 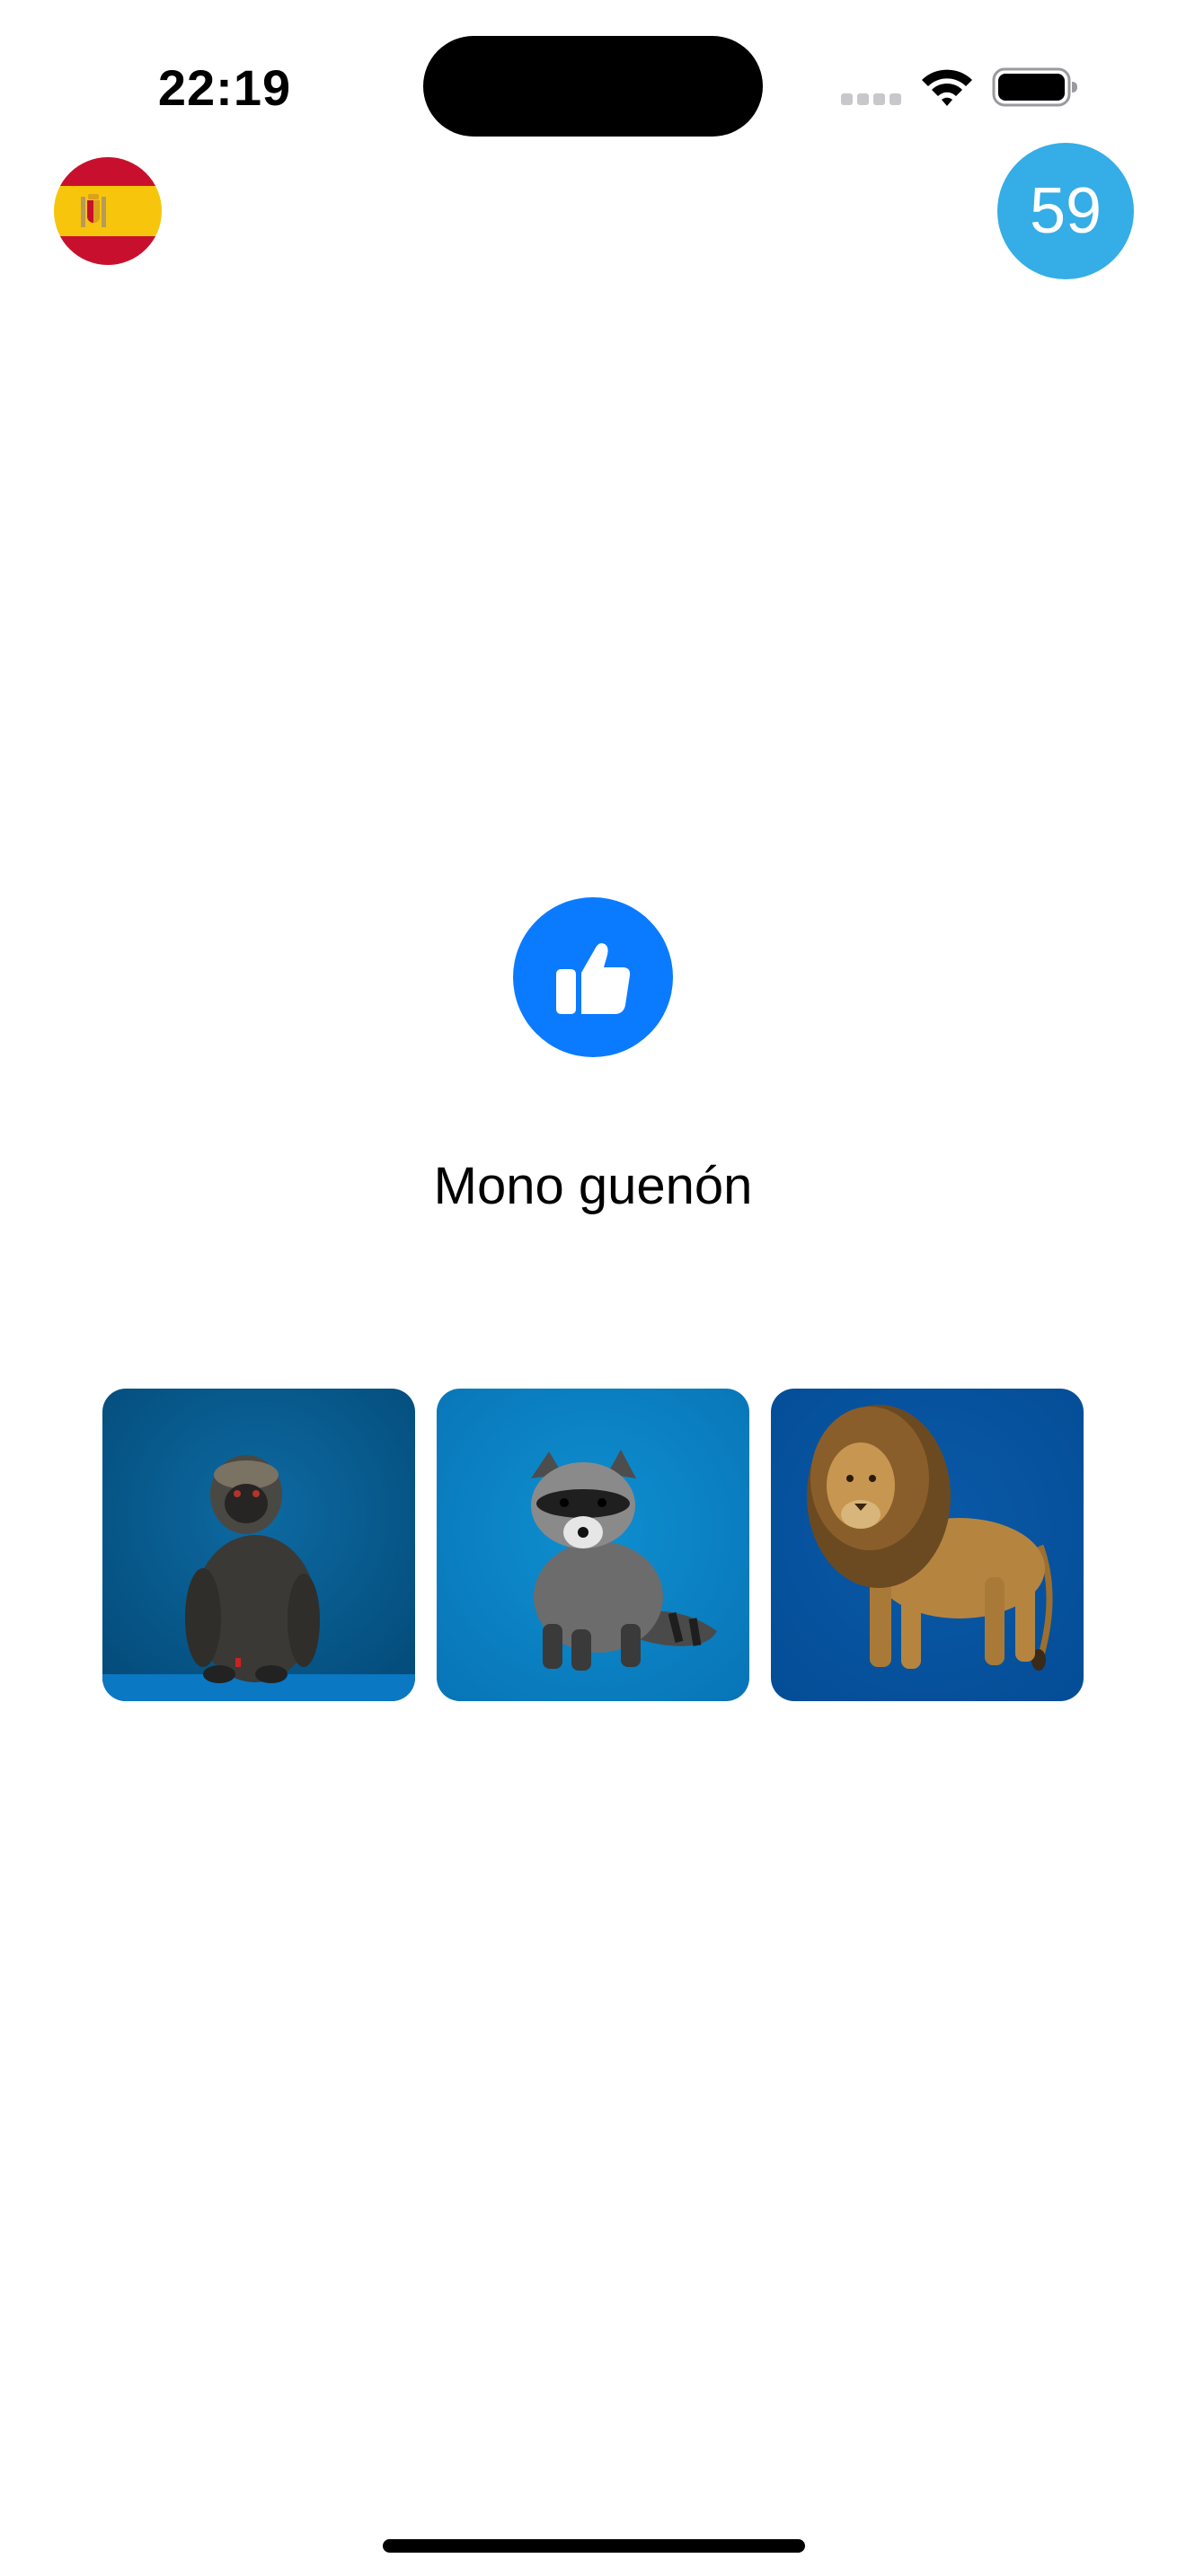 I want to click on cellular-signal-icon, so click(x=871, y=99).